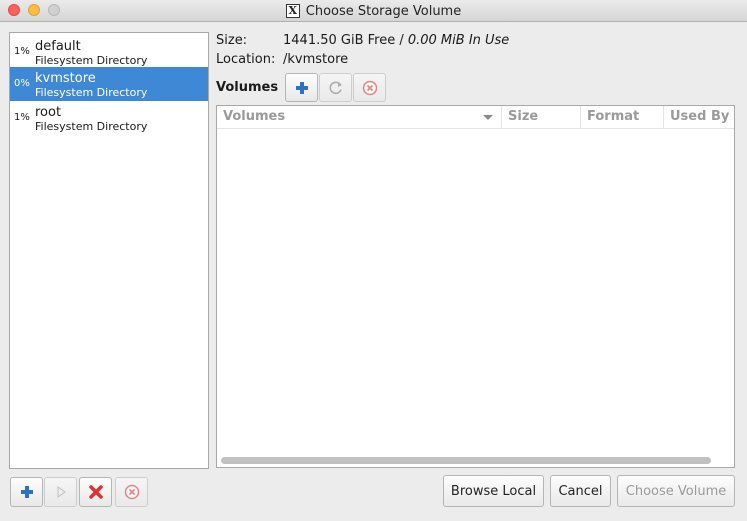  I want to click on stop-pool-button, so click(95, 492).